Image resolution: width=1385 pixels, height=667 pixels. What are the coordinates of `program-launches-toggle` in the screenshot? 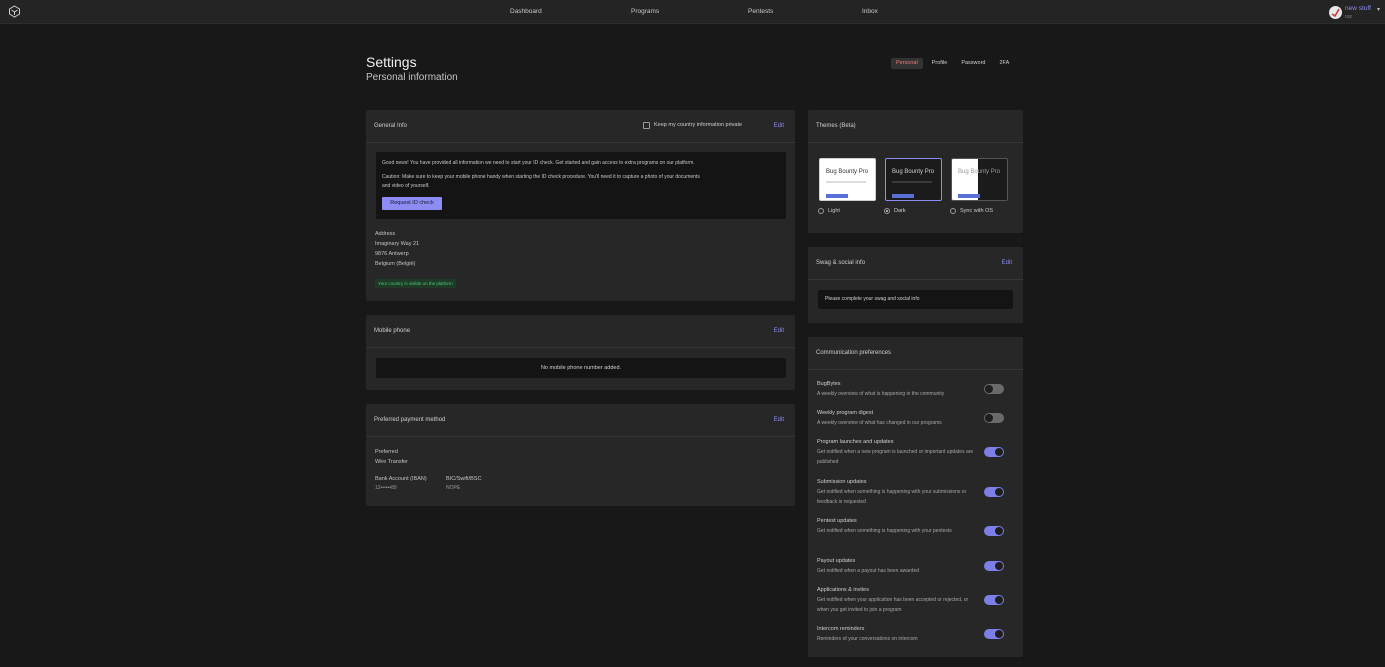 It's located at (994, 452).